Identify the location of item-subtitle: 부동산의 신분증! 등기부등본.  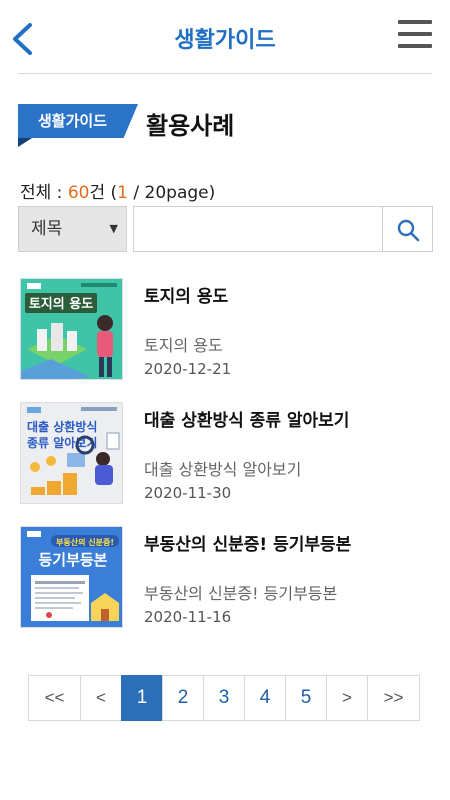
(241, 593).